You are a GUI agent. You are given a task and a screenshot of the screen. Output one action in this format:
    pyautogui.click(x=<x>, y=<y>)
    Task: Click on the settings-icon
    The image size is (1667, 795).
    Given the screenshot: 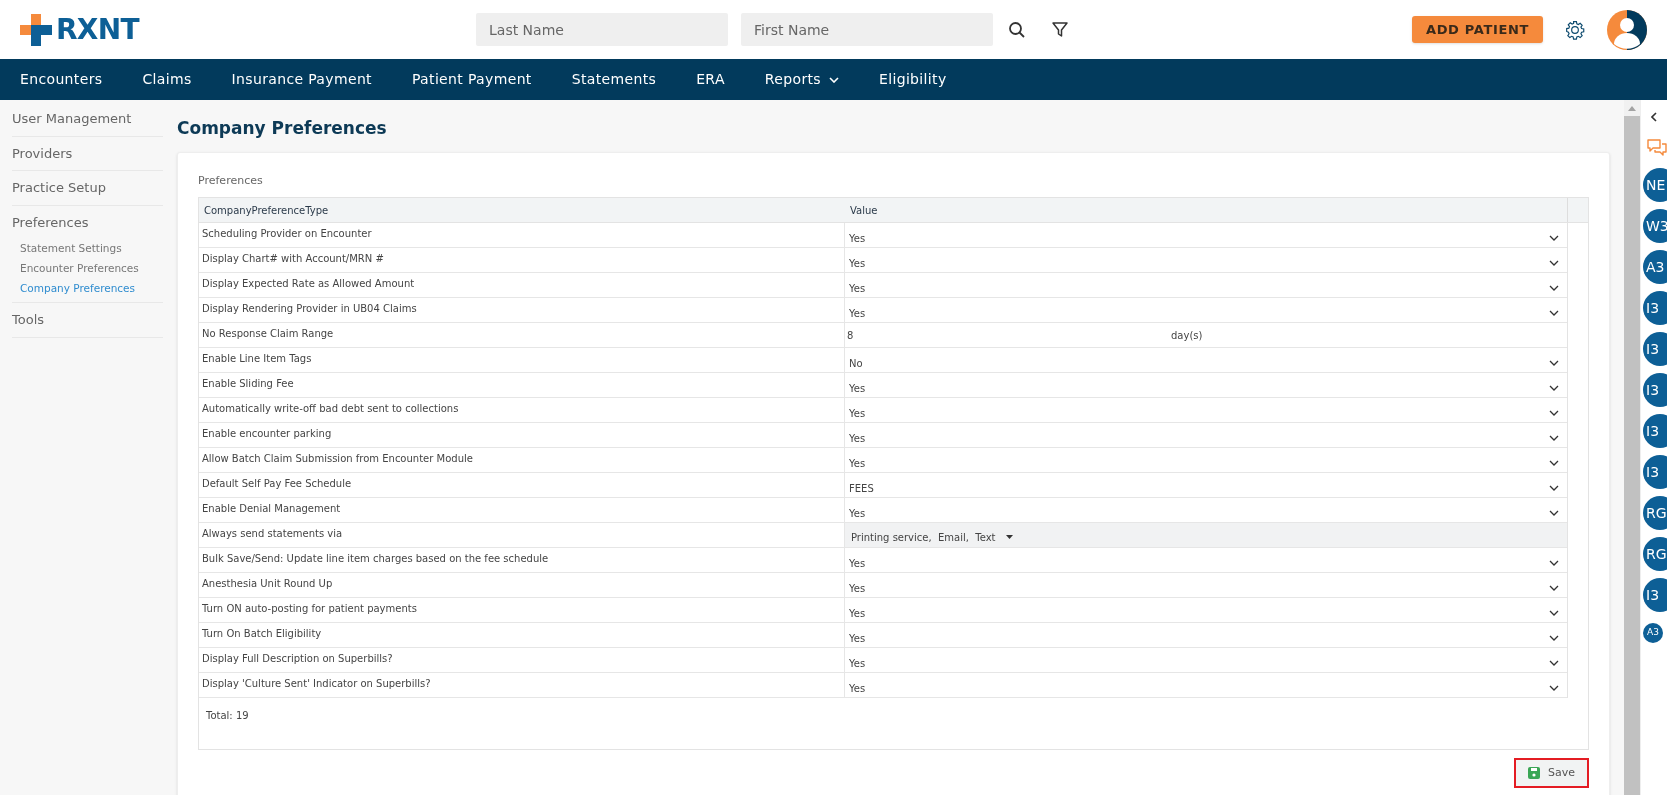 What is the action you would take?
    pyautogui.click(x=1575, y=29)
    